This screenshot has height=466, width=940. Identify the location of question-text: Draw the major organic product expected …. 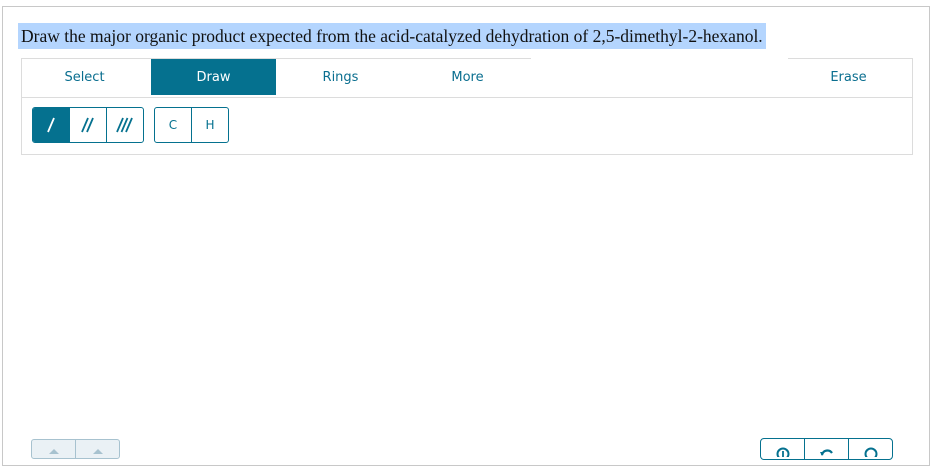
(392, 36).